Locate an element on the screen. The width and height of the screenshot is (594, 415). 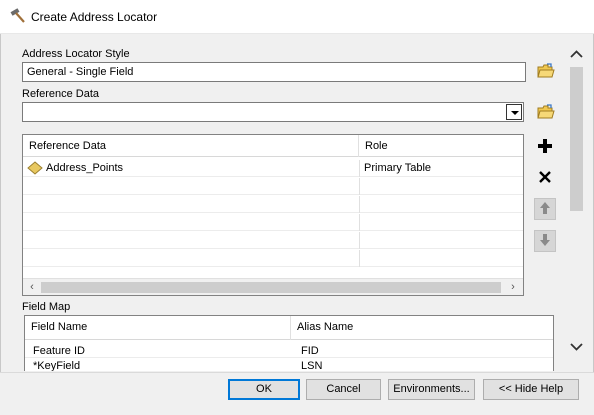
title-bar: Create Address Locator is located at coordinates (297, 17).